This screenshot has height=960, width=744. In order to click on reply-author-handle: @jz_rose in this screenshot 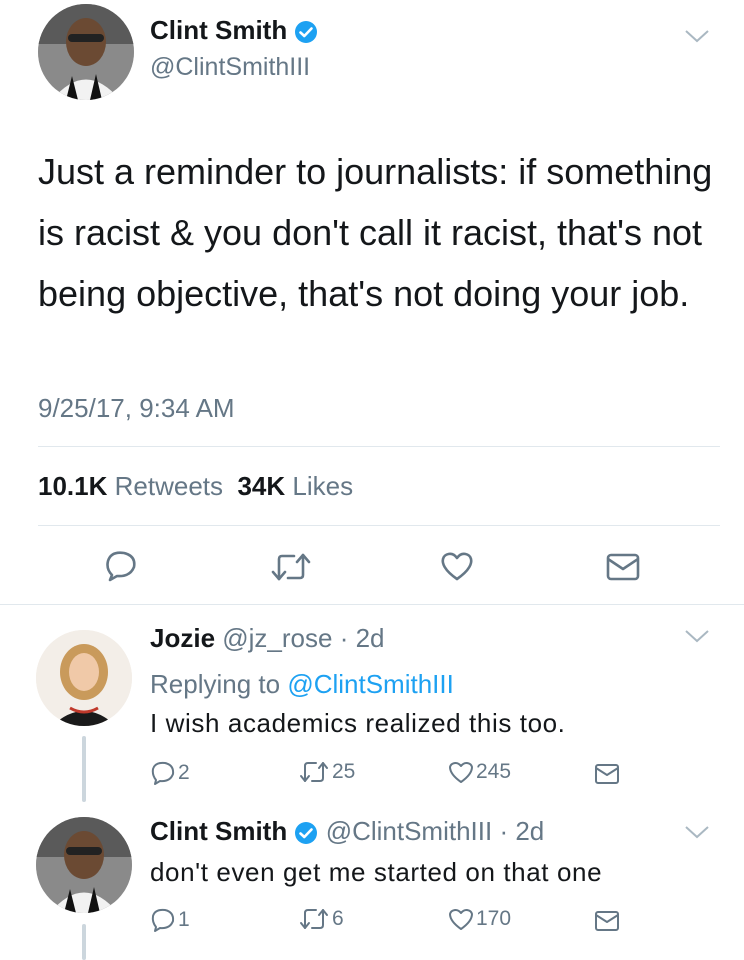, I will do `click(277, 638)`.